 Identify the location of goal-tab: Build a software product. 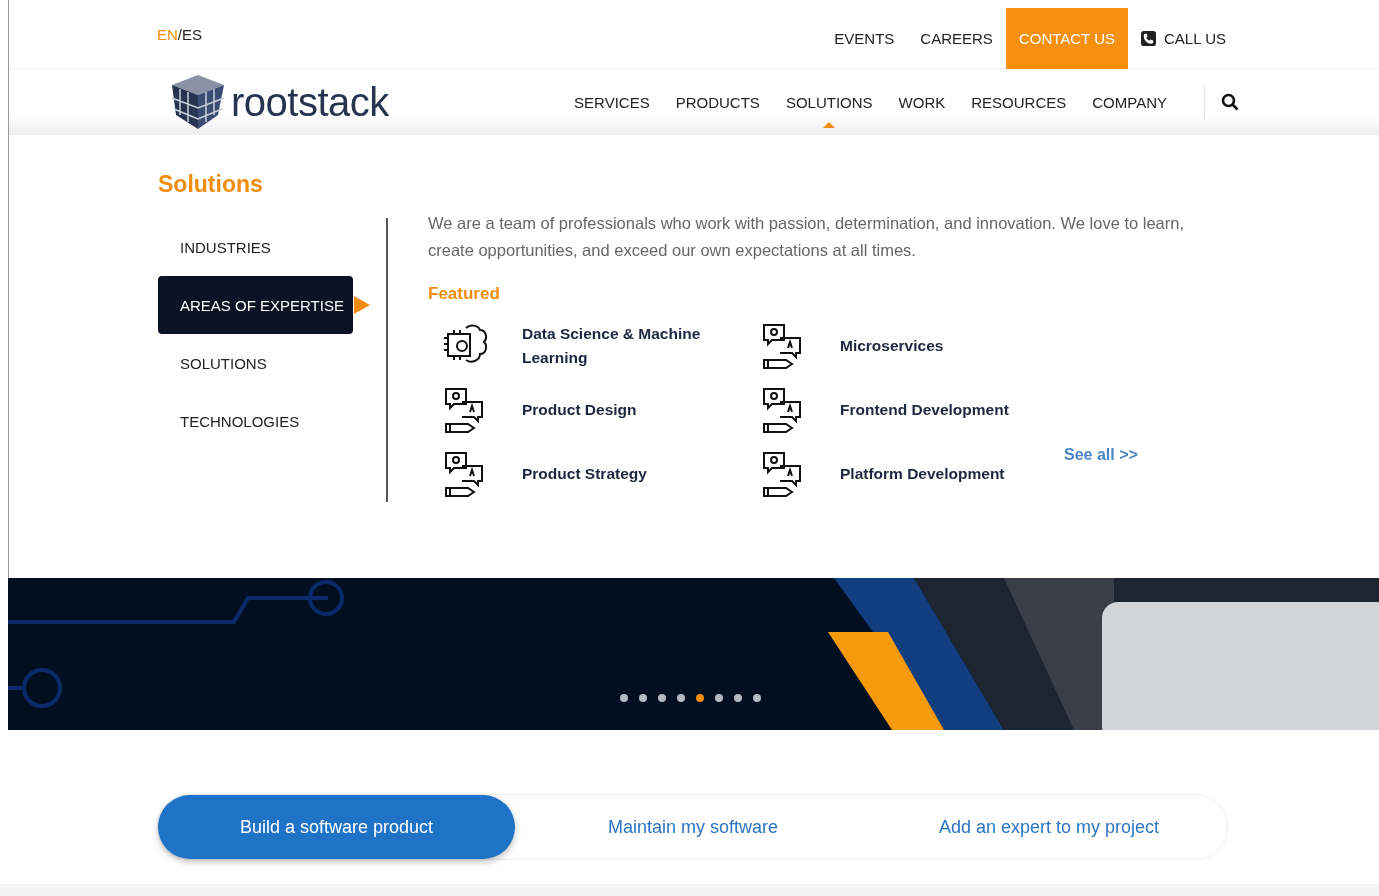
(336, 827).